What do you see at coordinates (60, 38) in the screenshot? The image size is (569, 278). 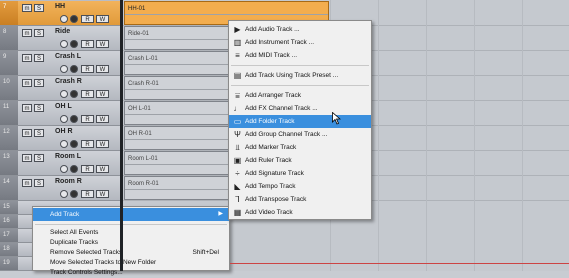 I see `track-header: 8 m S Ride R W` at bounding box center [60, 38].